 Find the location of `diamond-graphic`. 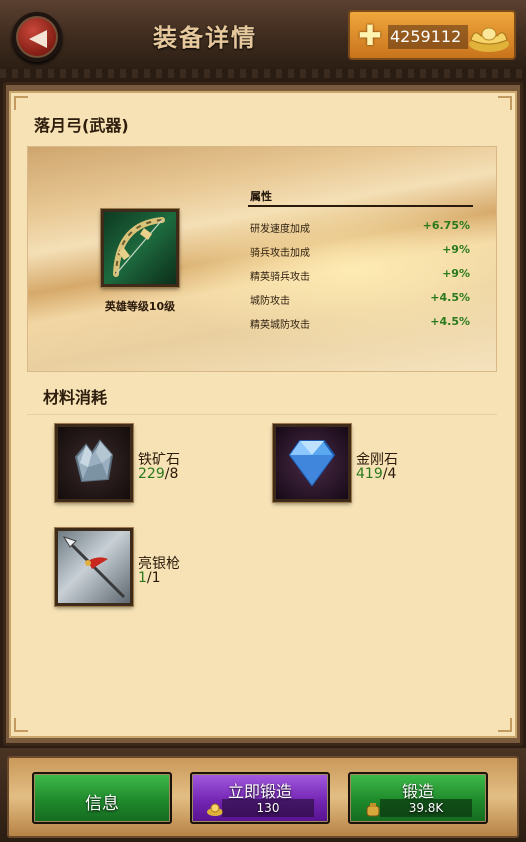

diamond-graphic is located at coordinates (312, 463).